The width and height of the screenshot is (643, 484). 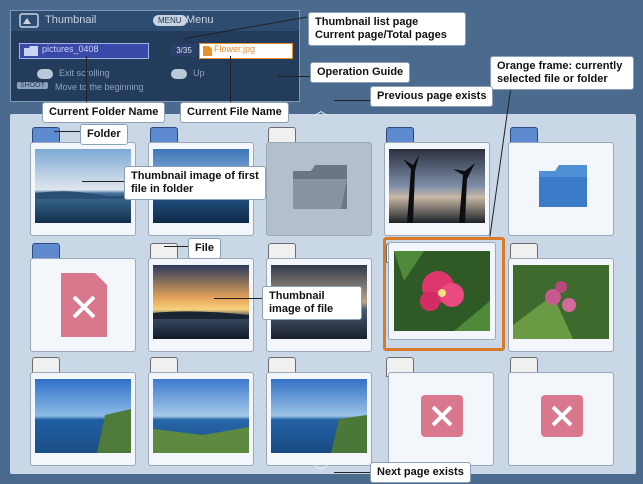 I want to click on up-button-icon, so click(x=179, y=74).